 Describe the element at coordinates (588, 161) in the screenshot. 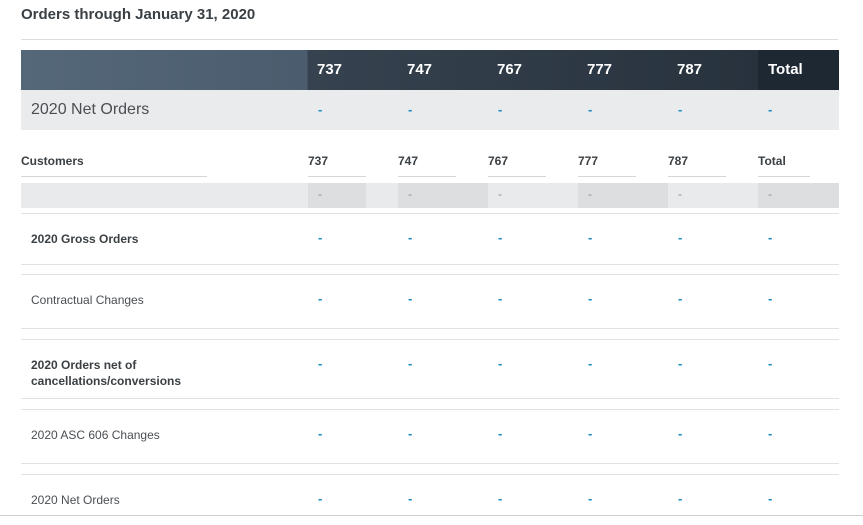

I see `customers-col-777: 777` at that location.